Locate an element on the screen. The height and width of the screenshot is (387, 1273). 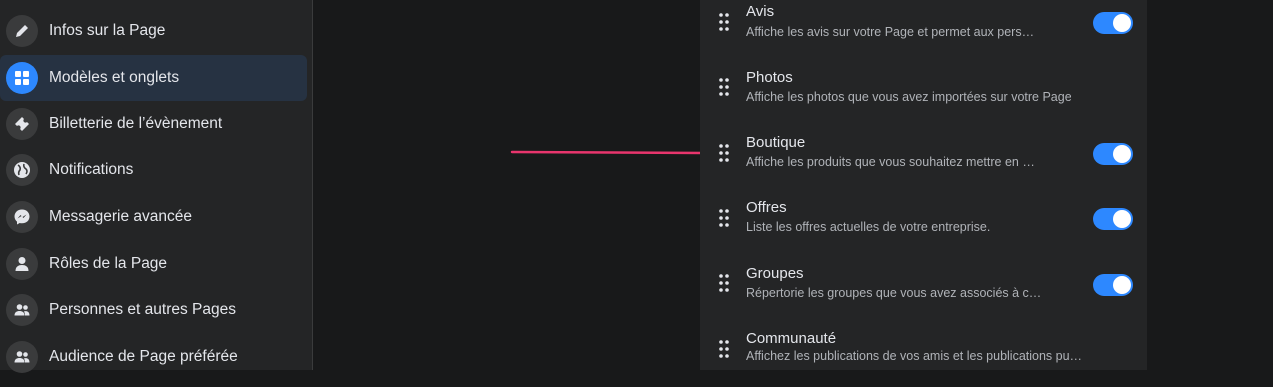
pencil-icon is located at coordinates (22, 31).